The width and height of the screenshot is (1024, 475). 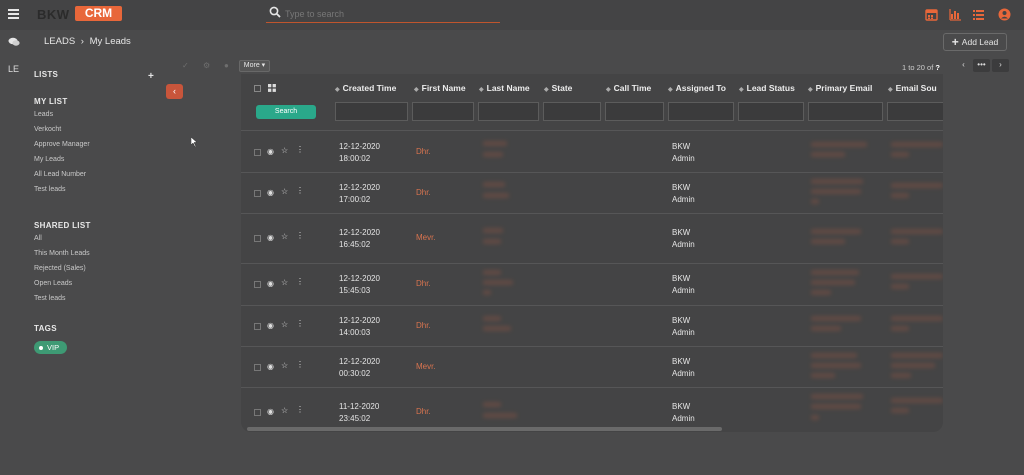 What do you see at coordinates (592, 409) in the screenshot?
I see `table-row: ◉ ☆ ⋮ 11-12-2020 23:45:02 Dhr. BKW Admin` at bounding box center [592, 409].